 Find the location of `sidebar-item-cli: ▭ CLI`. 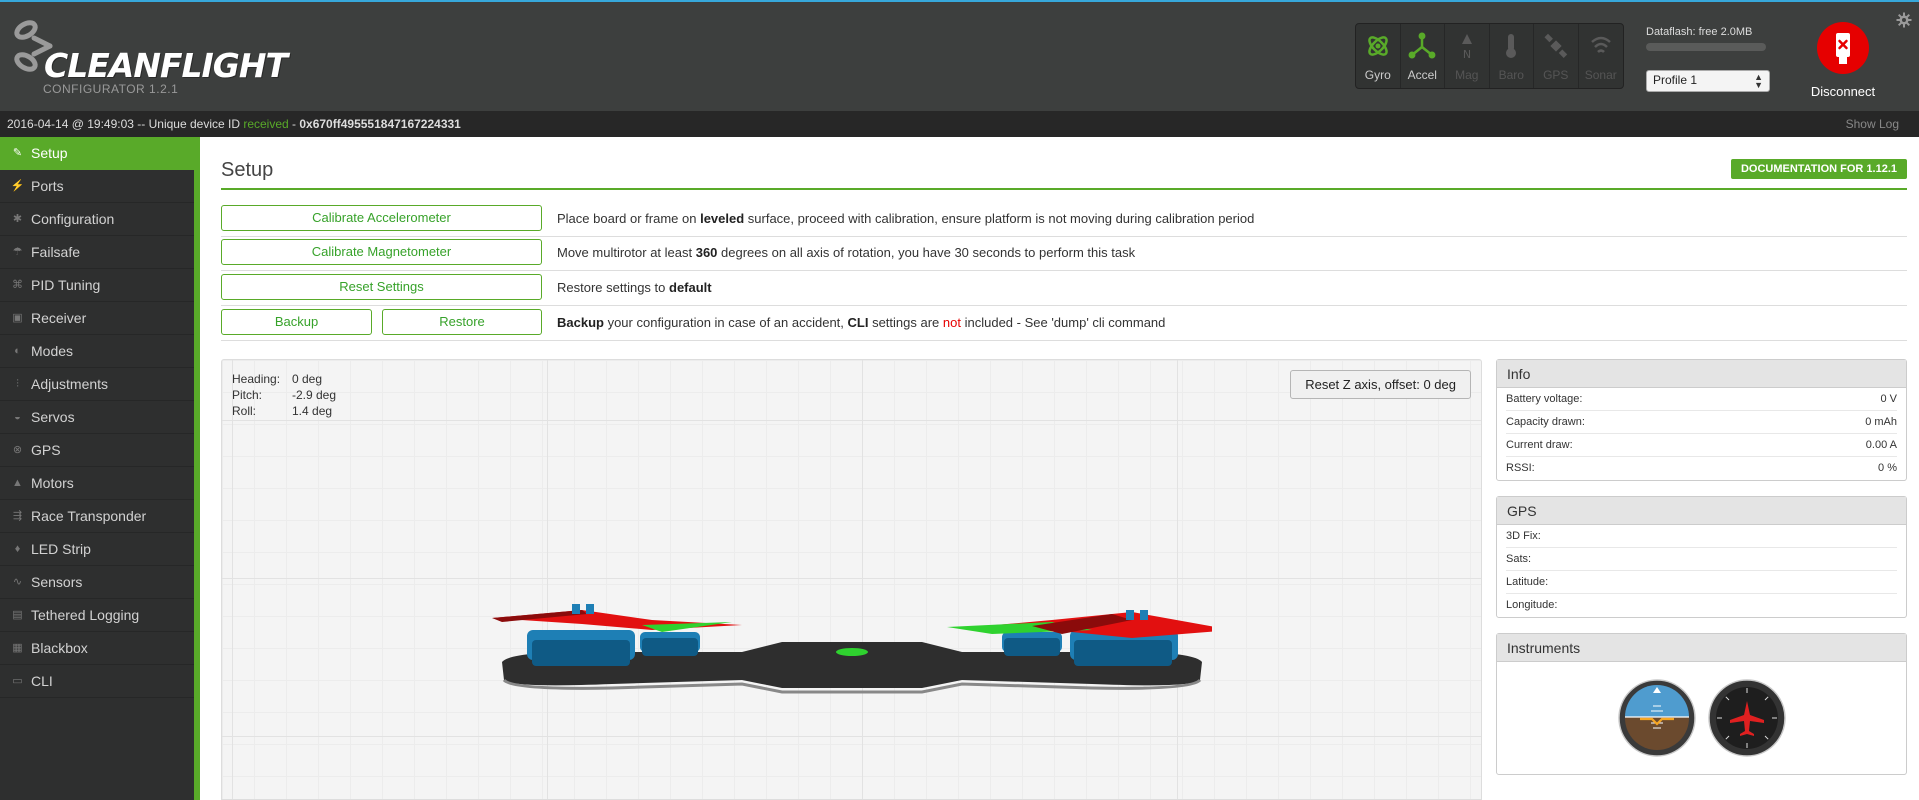

sidebar-item-cli: ▭ CLI is located at coordinates (99, 681).